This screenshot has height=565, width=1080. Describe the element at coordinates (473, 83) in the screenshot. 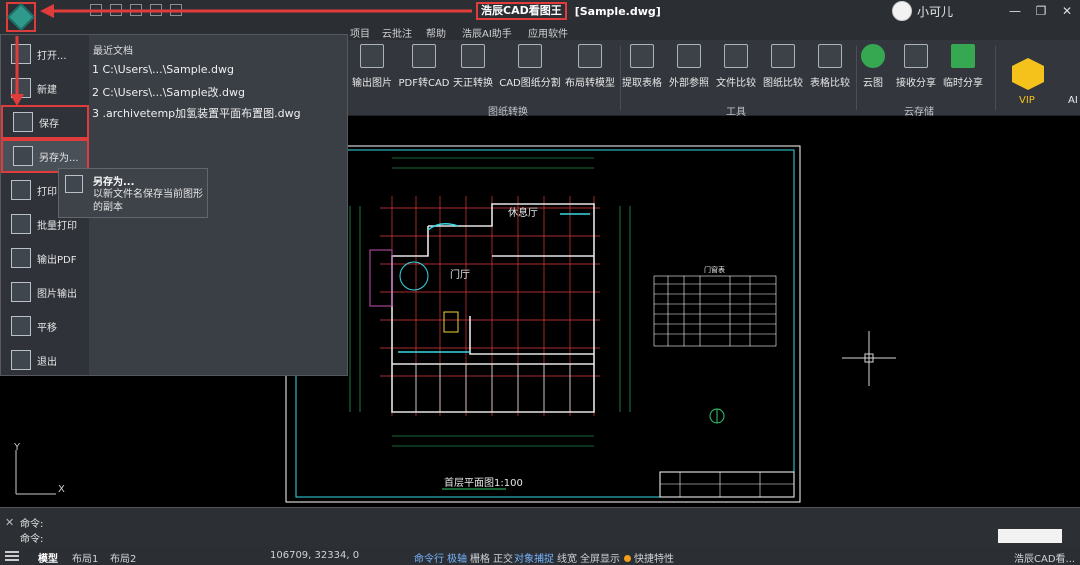

I see `button-label: 天正转换` at that location.